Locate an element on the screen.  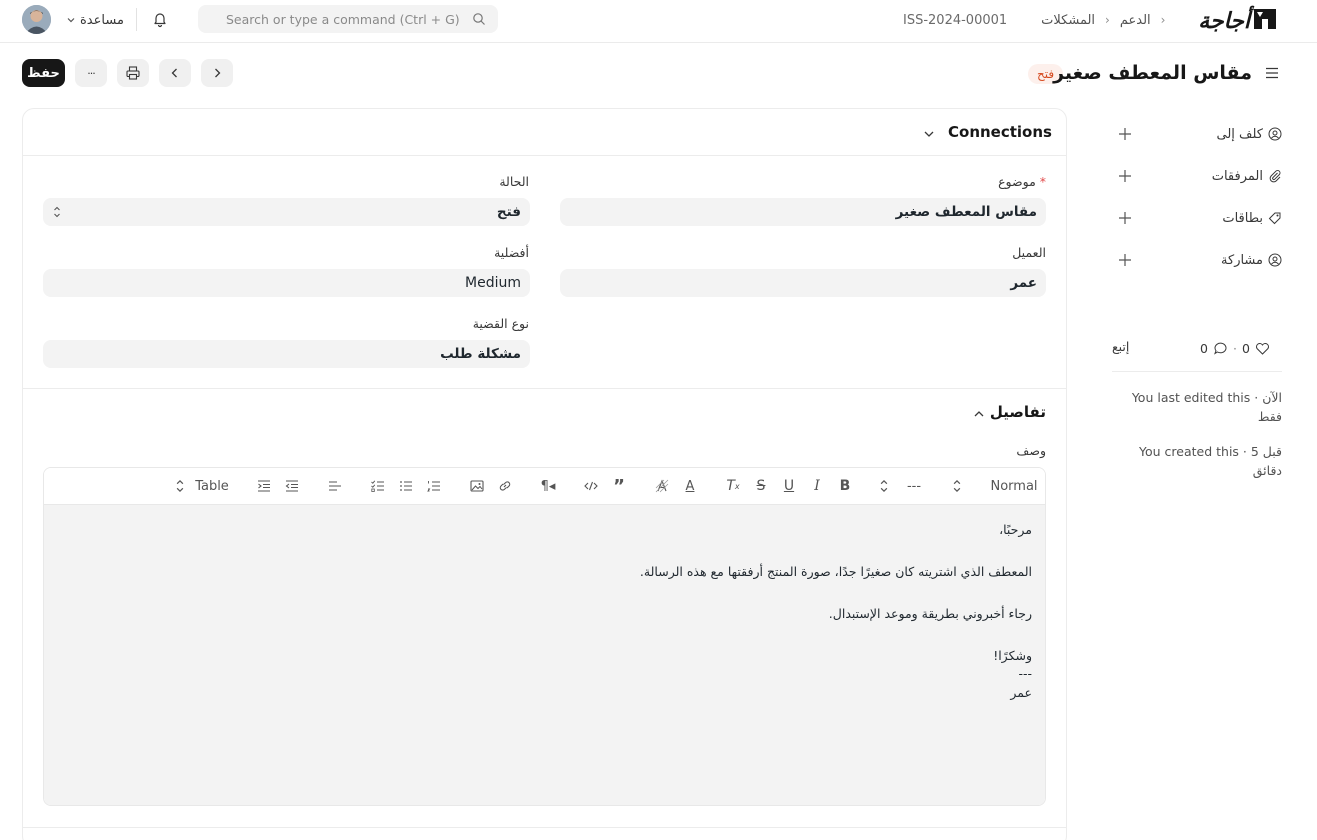
text-color-icon: A is located at coordinates (690, 486).